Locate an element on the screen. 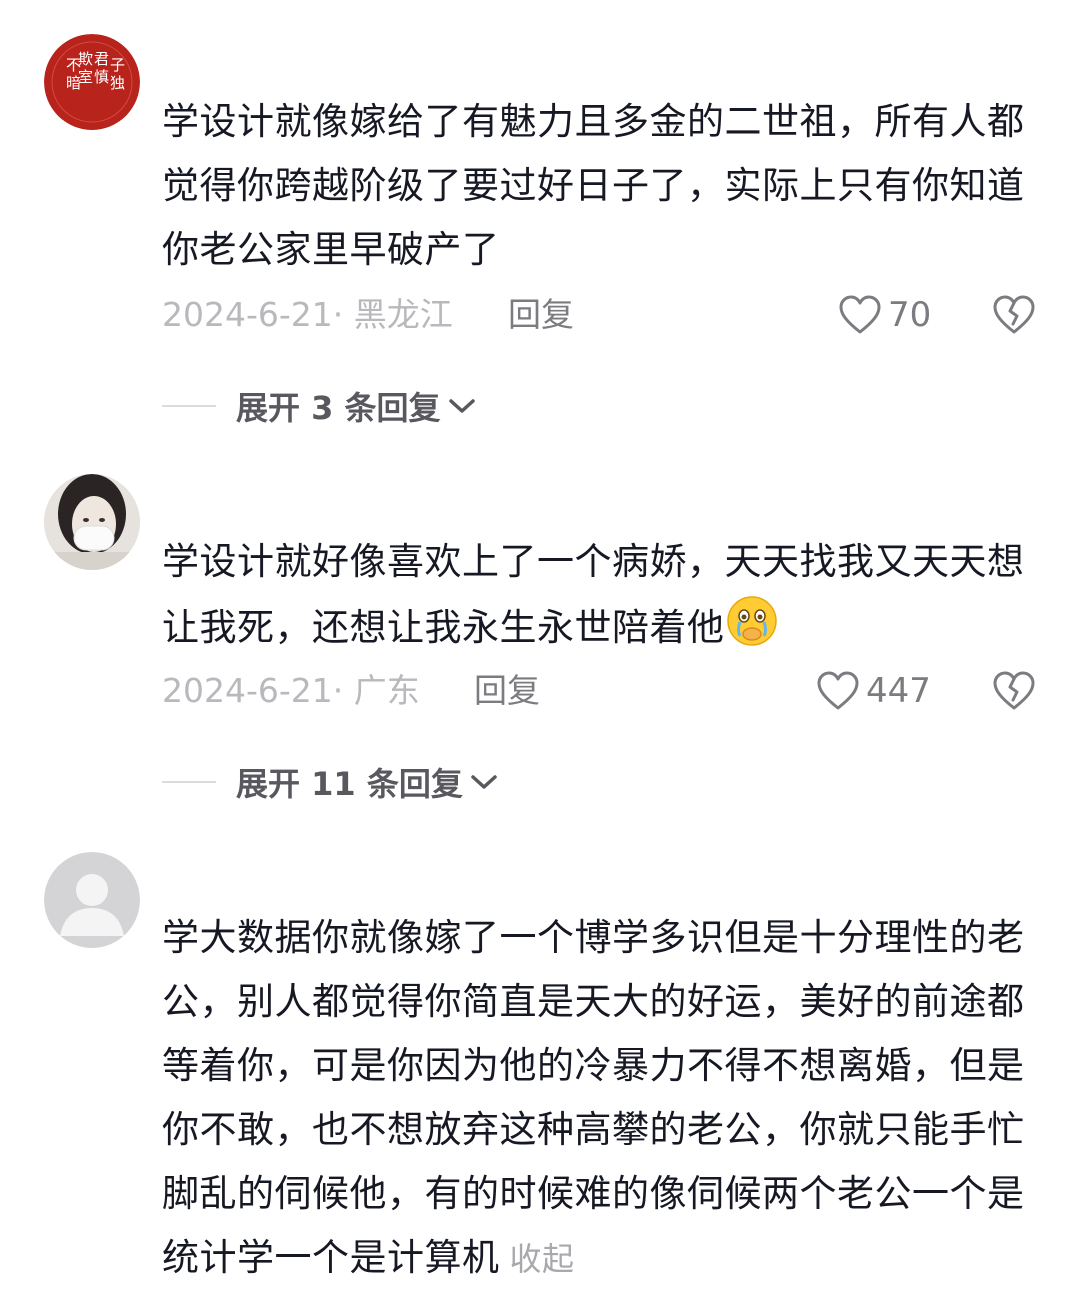  crying-face-emoji-icon is located at coordinates (751, 621).